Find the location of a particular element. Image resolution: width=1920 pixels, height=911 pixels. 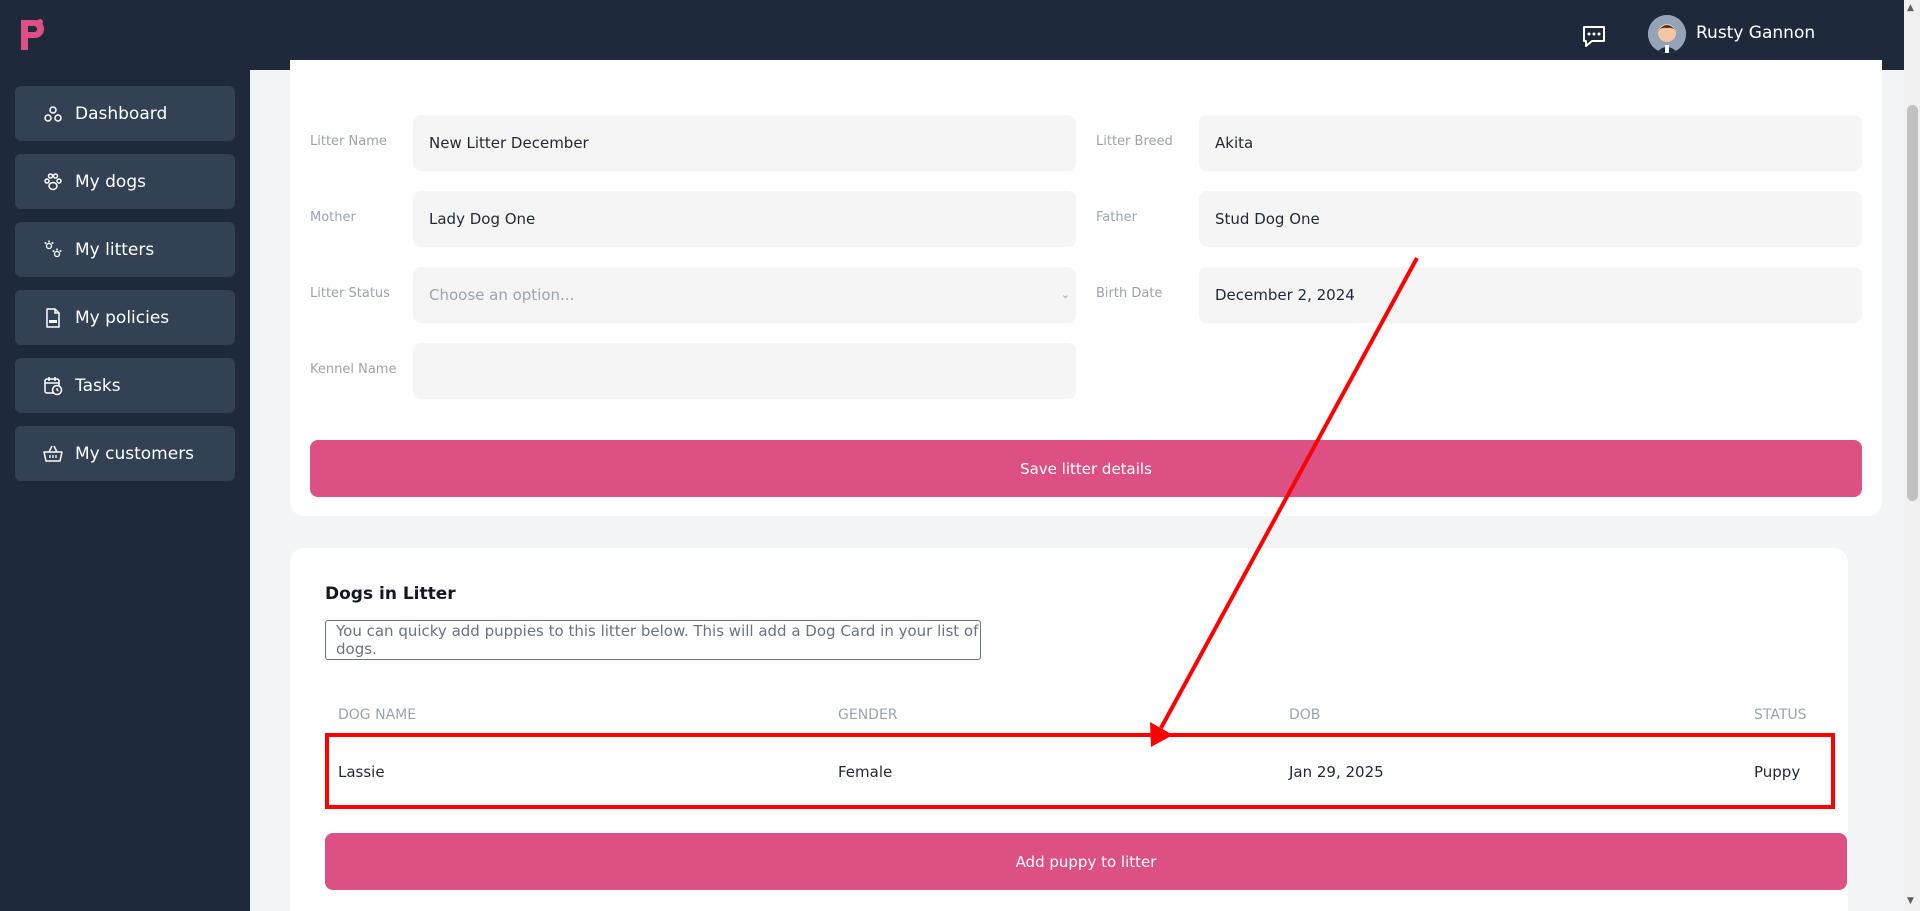

add-puppy-button: Add puppy to litter is located at coordinates (1086, 861).